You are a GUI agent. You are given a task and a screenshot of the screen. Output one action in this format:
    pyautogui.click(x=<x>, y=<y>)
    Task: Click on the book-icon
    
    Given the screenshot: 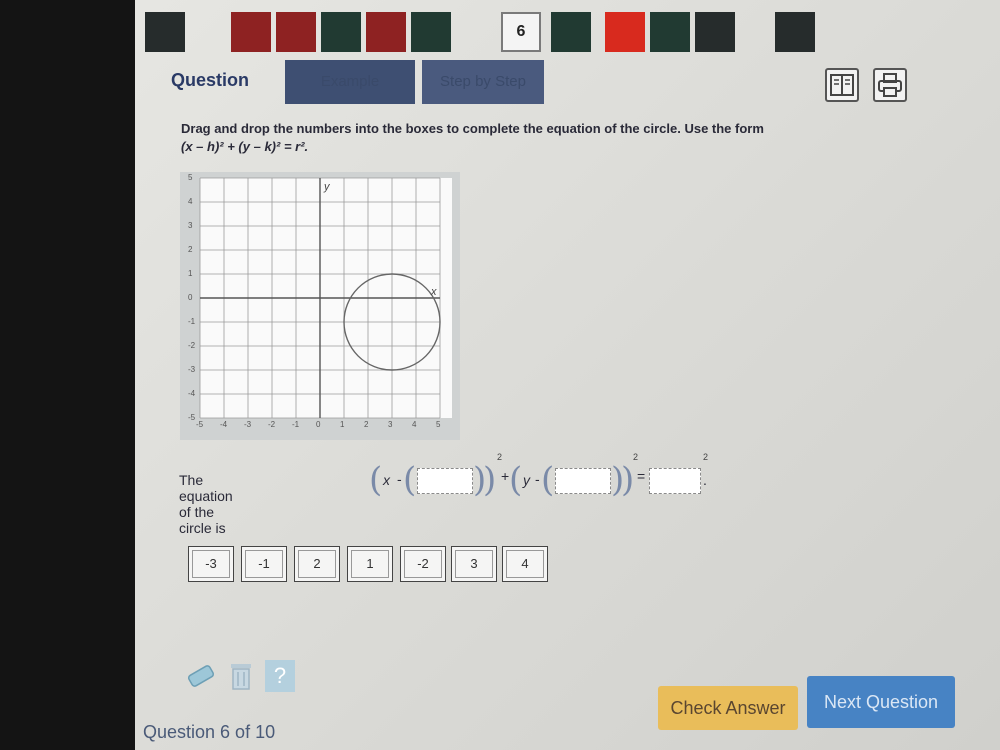 What is the action you would take?
    pyautogui.click(x=842, y=85)
    